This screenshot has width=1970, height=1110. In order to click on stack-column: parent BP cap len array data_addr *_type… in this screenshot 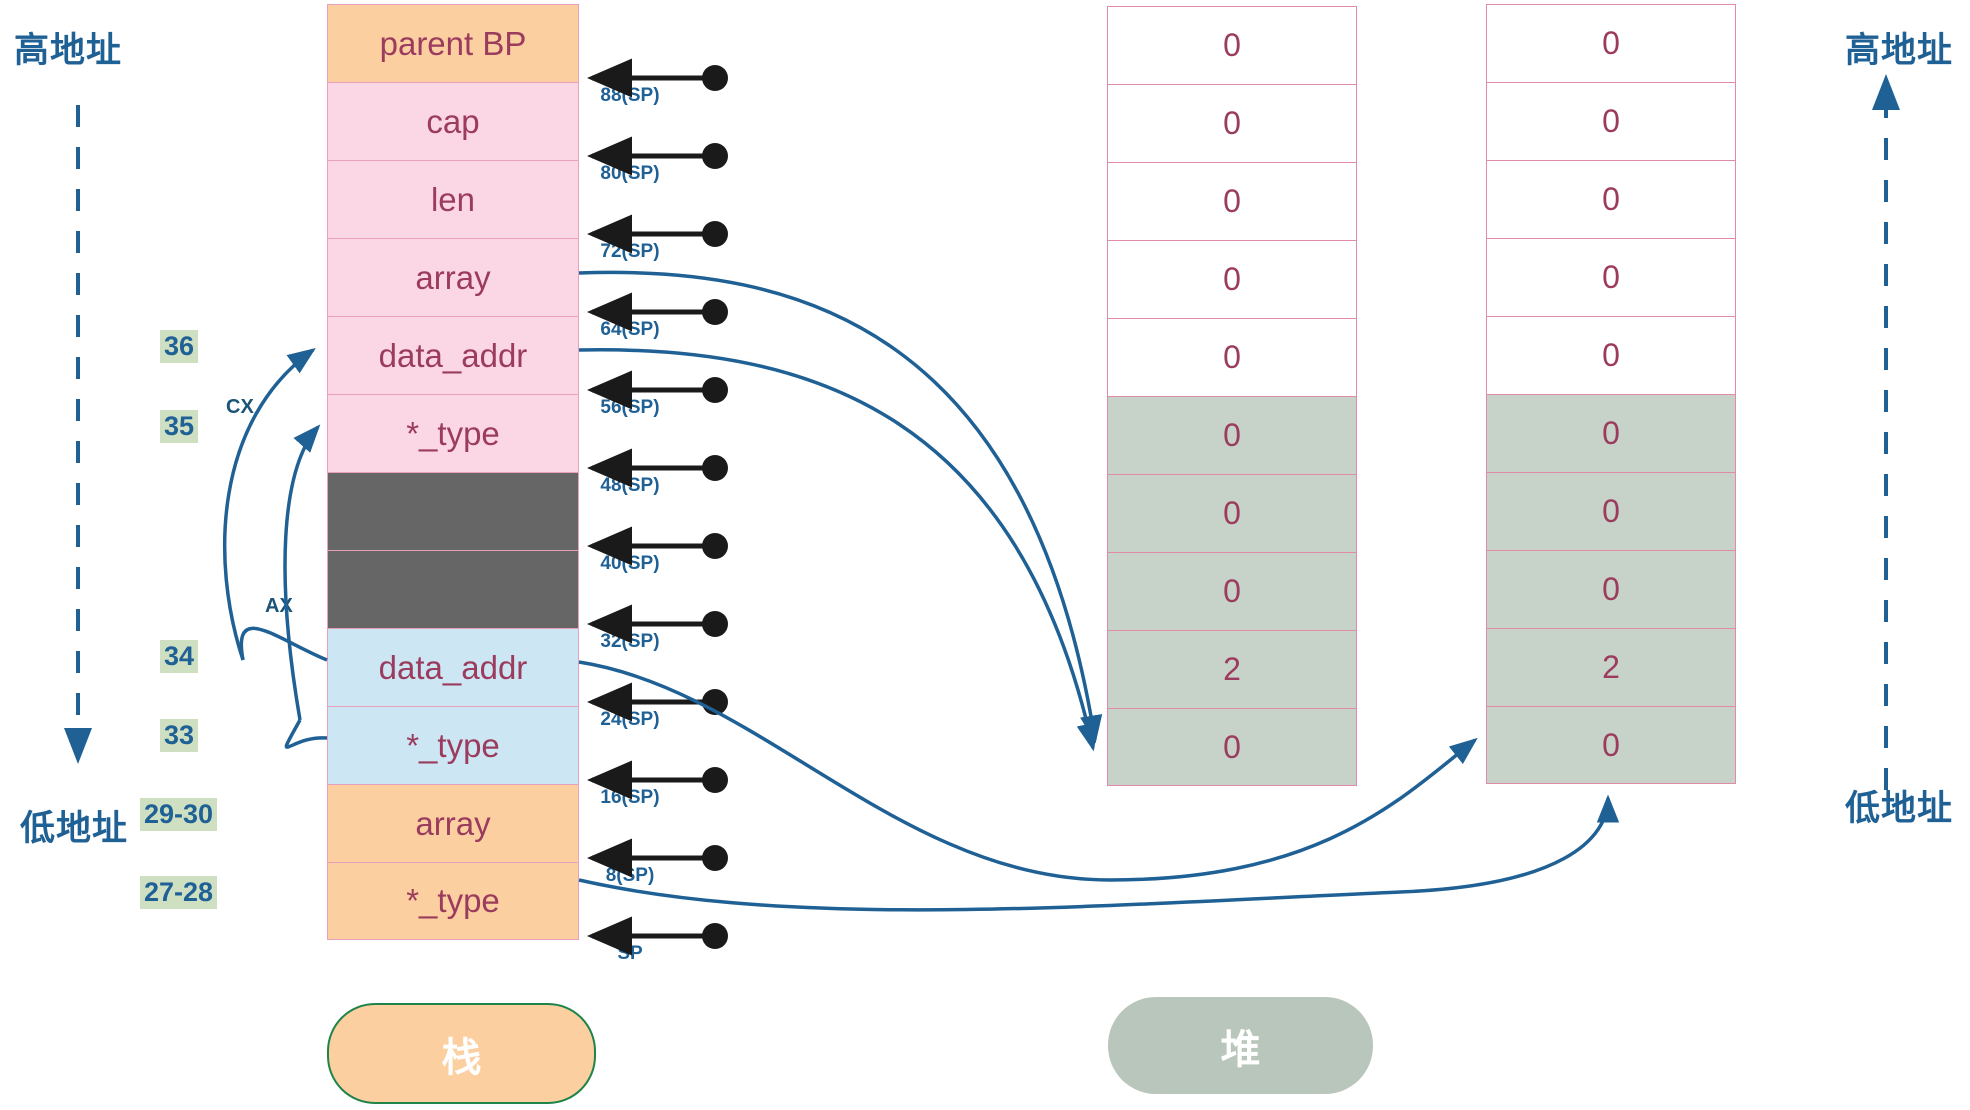, I will do `click(453, 472)`.